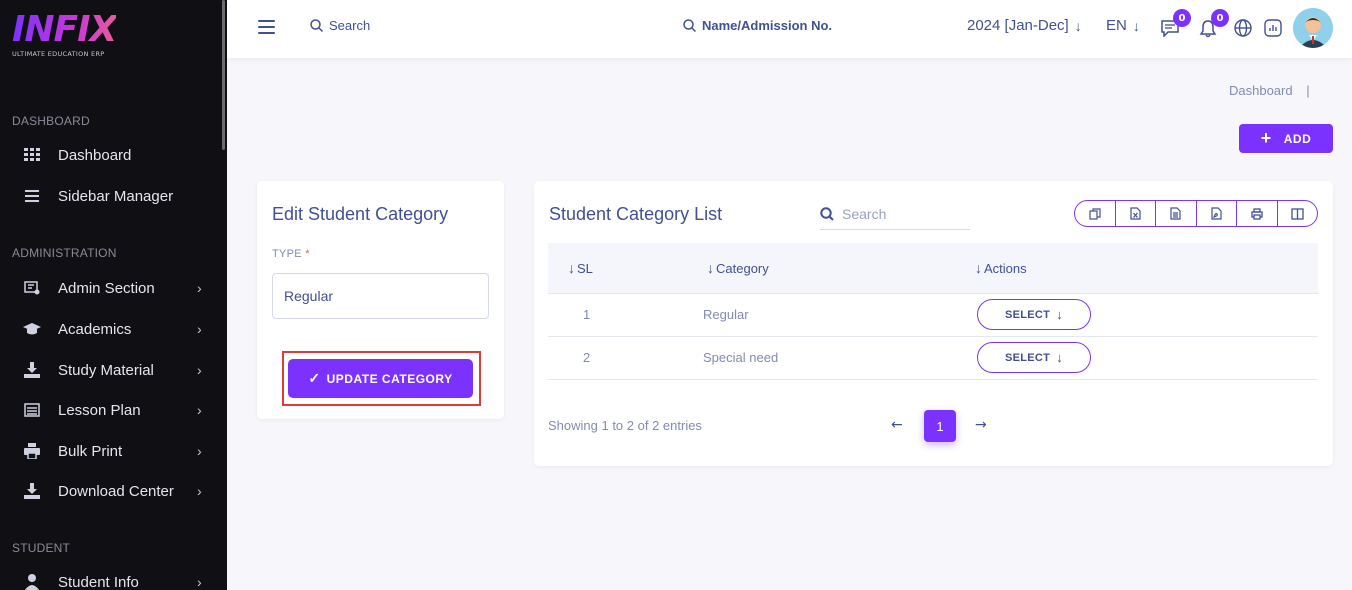 The width and height of the screenshot is (1352, 590). What do you see at coordinates (1286, 138) in the screenshot?
I see `add-button: + ADD` at bounding box center [1286, 138].